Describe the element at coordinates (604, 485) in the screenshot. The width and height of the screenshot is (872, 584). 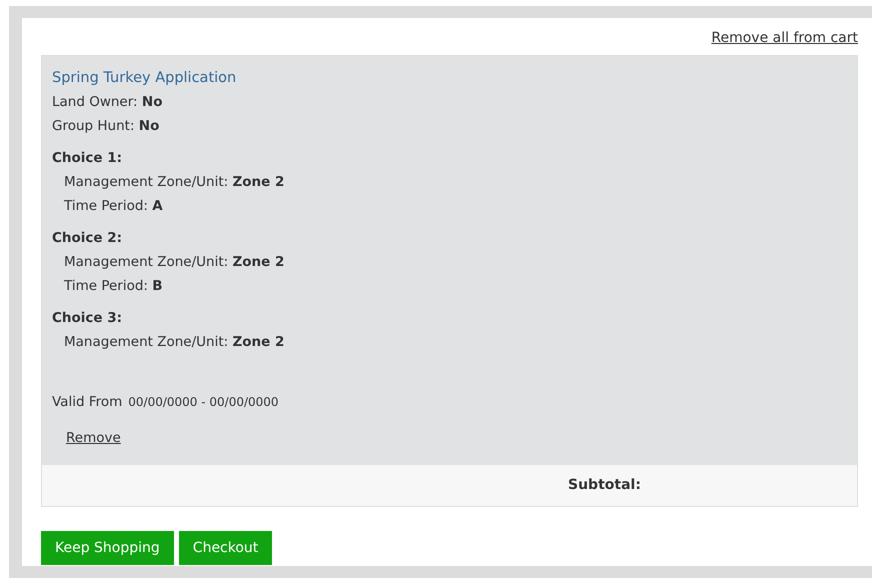
I see `subtotal-label: Subtotal:` at that location.